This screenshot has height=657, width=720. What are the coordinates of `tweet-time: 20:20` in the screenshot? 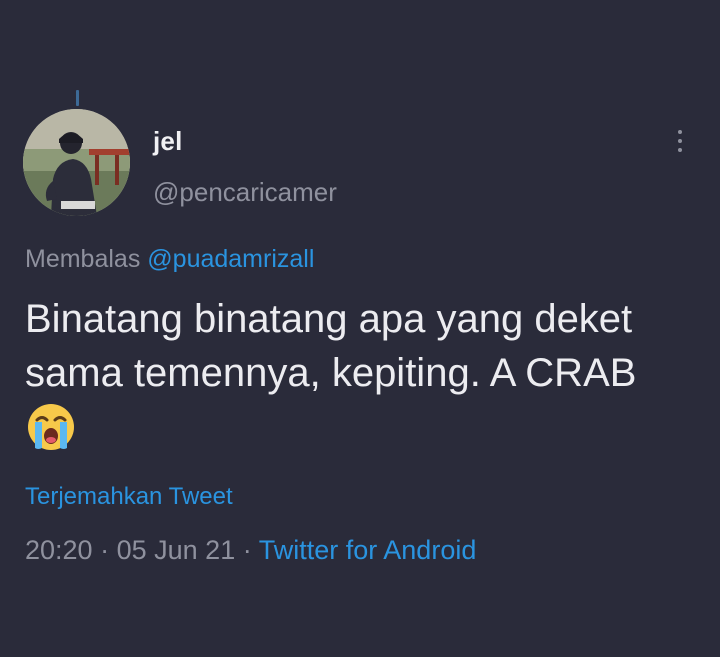 It's located at (59, 550).